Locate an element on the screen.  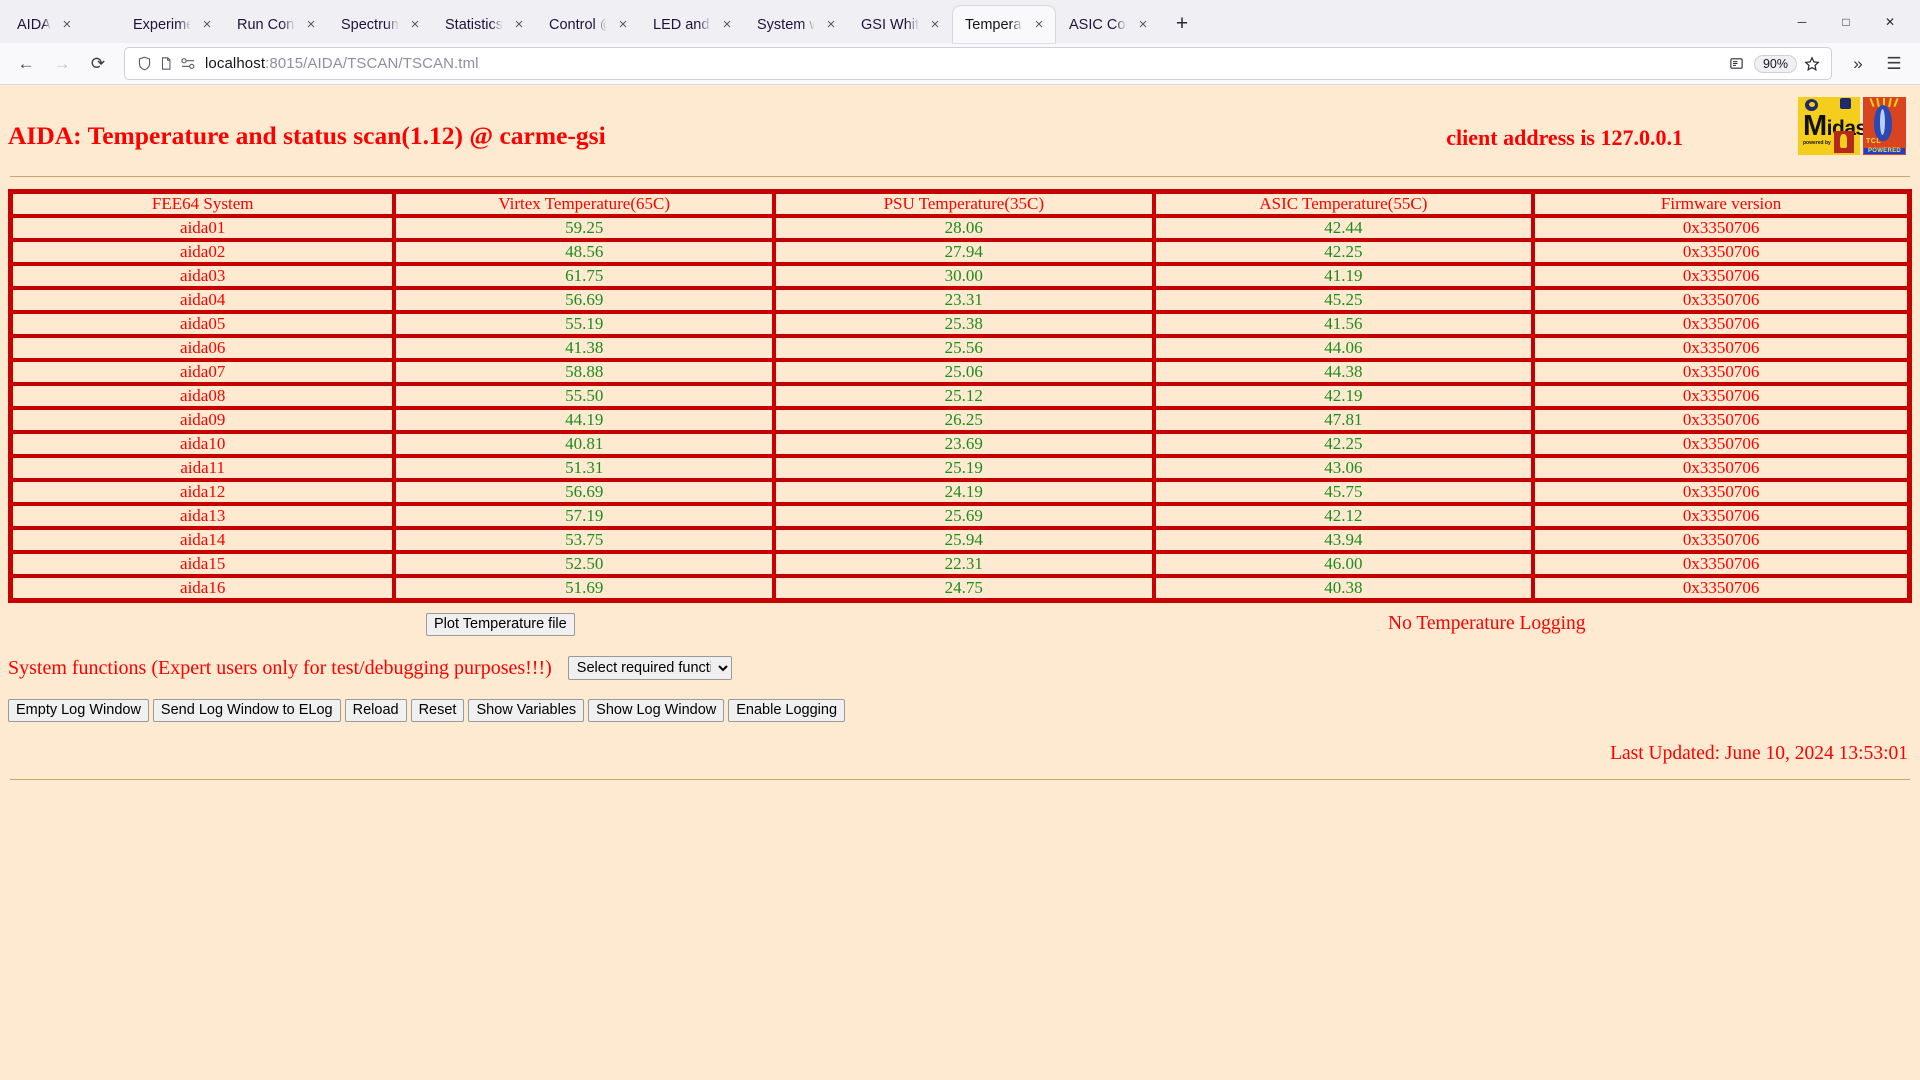
close-window-button: ✕ is located at coordinates (1890, 22).